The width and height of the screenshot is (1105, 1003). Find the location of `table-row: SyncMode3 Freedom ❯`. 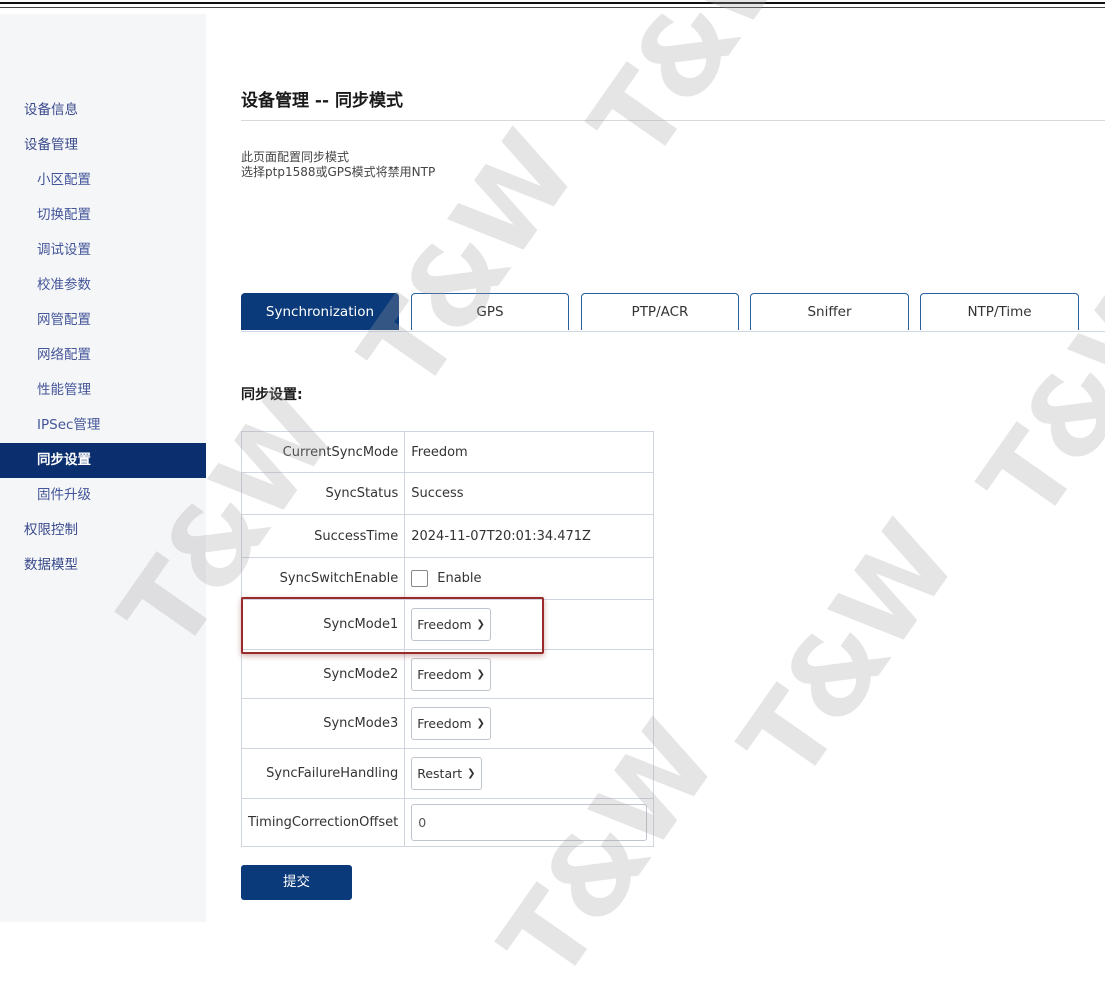

table-row: SyncMode3 Freedom ❯ is located at coordinates (447, 723).